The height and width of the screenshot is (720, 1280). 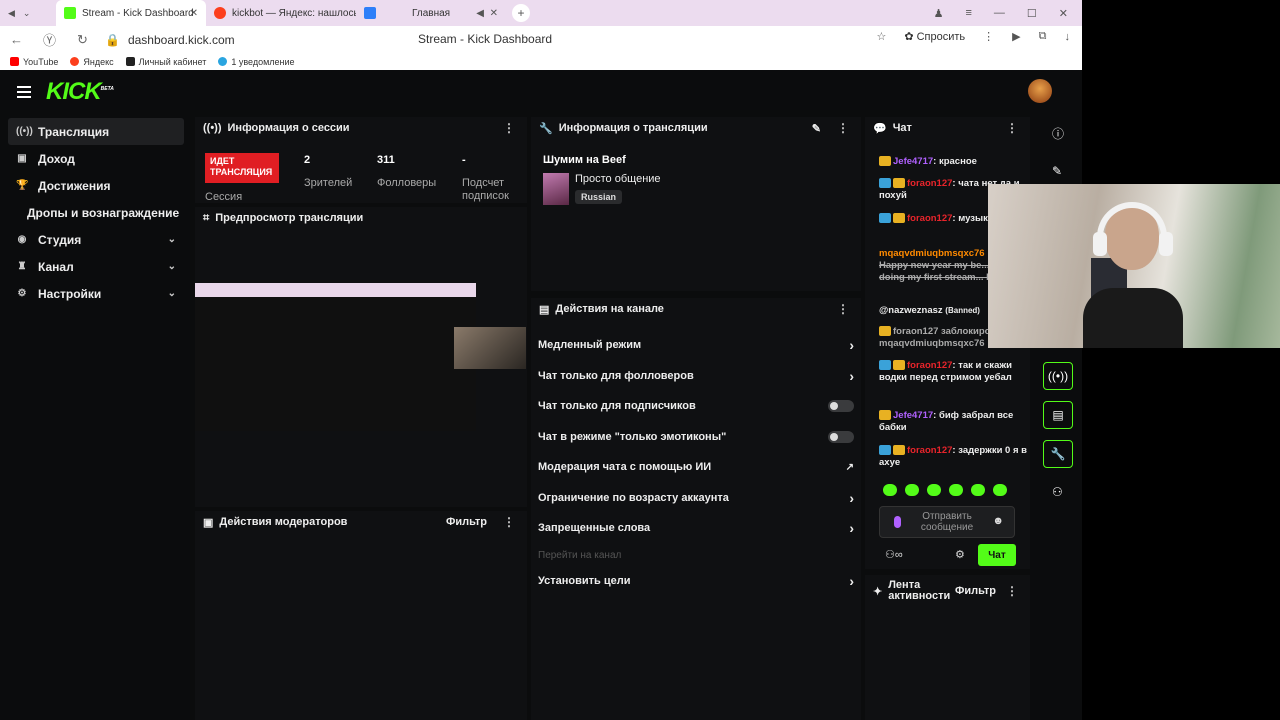 What do you see at coordinates (998, 521) in the screenshot?
I see `emoji-icon: ☻` at bounding box center [998, 521].